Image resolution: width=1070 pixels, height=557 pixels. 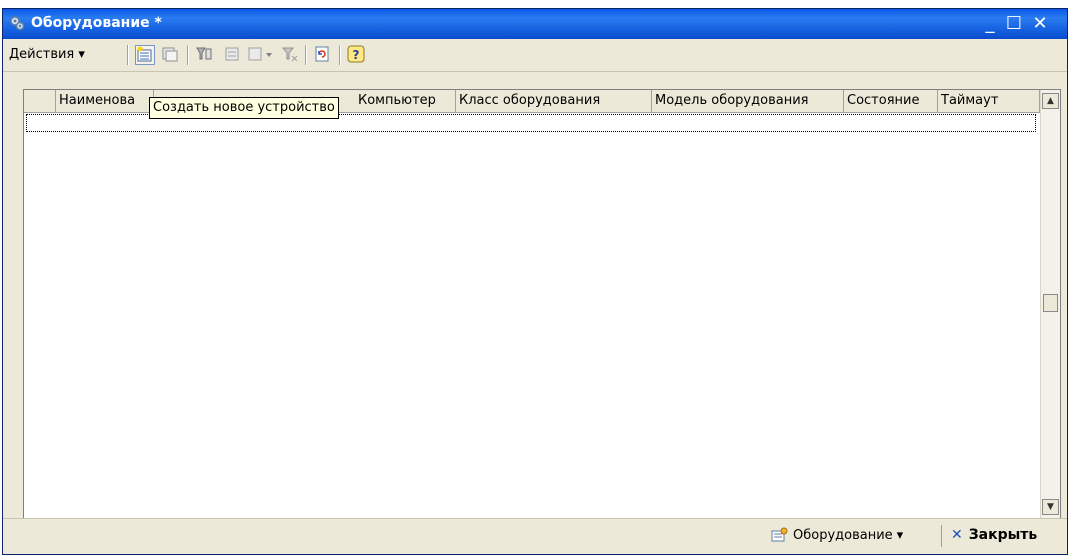 What do you see at coordinates (957, 535) in the screenshot?
I see `close-icon: ✕` at bounding box center [957, 535].